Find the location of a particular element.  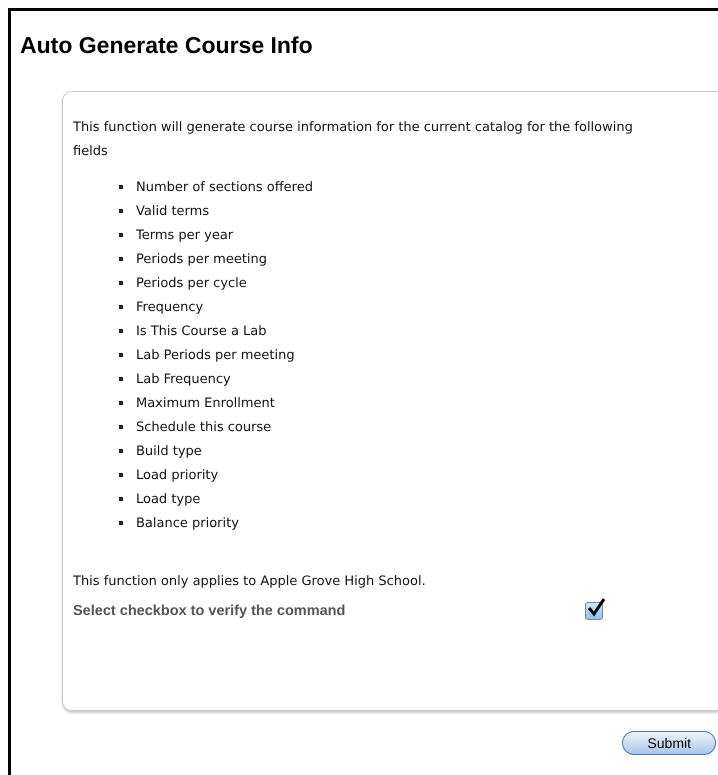

submit-button: Submit is located at coordinates (669, 743).